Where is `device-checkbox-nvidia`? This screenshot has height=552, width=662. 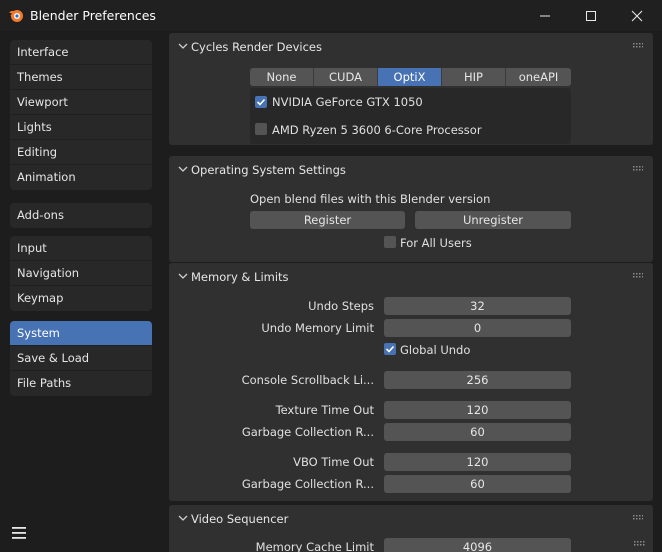
device-checkbox-nvidia is located at coordinates (261, 102).